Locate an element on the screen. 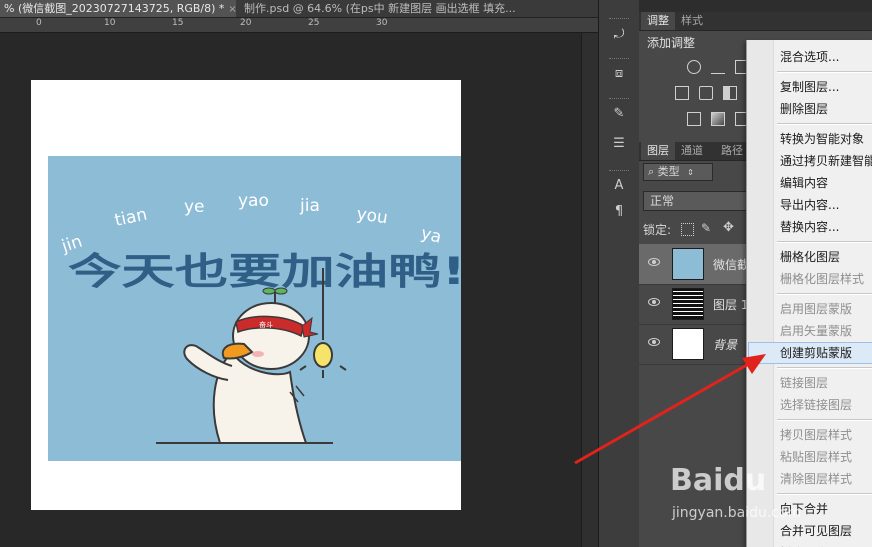  menu-item: 栅格化图层样式 is located at coordinates (822, 279).